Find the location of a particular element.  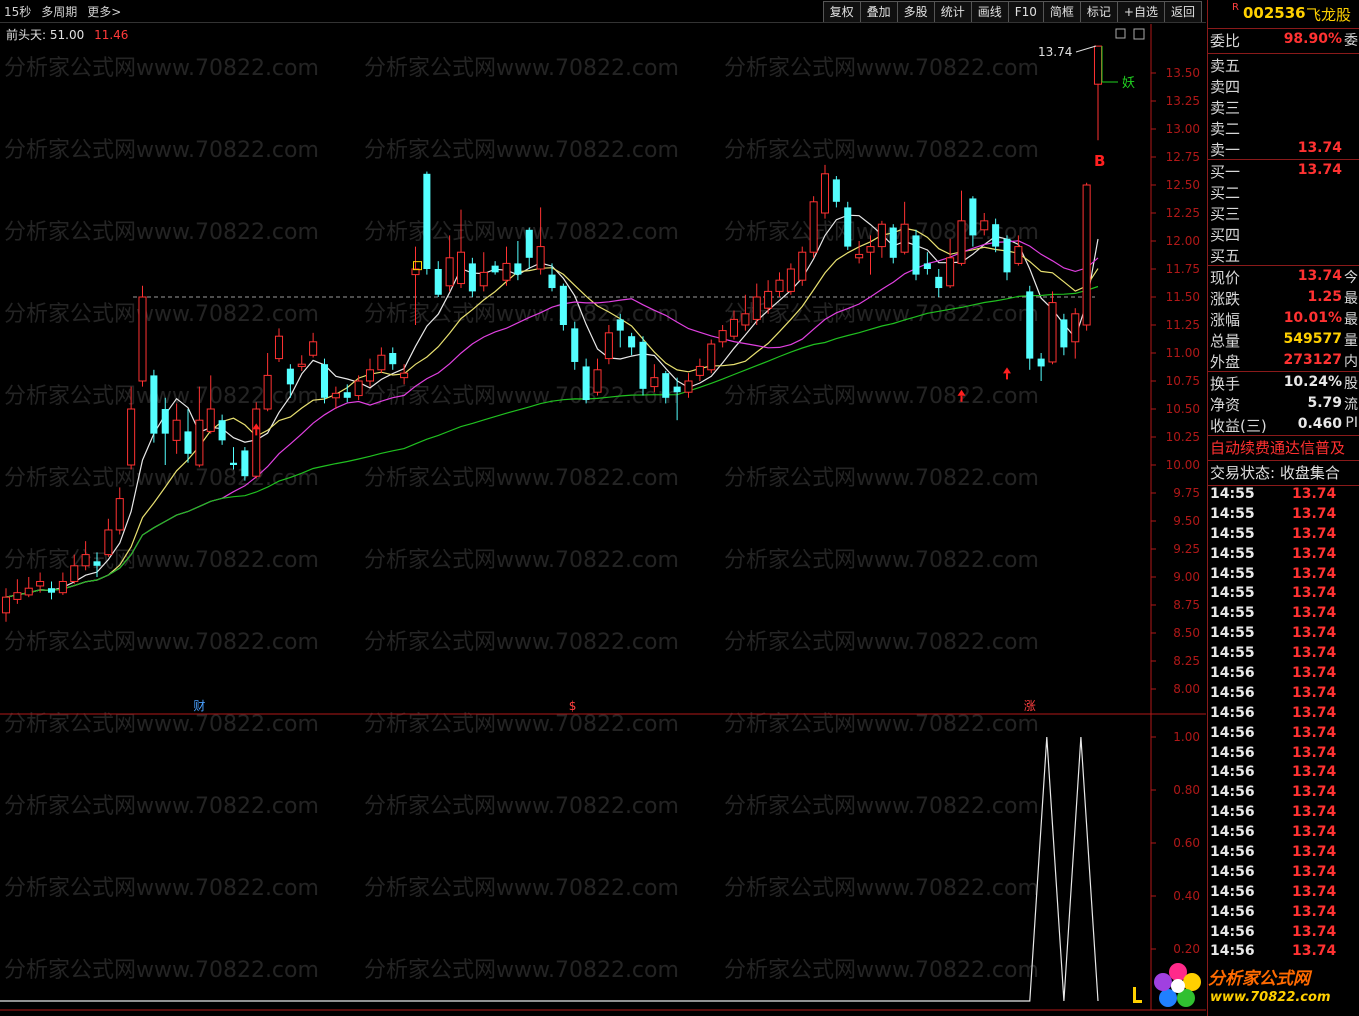

ask-level-label: 卖三 is located at coordinates (1225, 108).